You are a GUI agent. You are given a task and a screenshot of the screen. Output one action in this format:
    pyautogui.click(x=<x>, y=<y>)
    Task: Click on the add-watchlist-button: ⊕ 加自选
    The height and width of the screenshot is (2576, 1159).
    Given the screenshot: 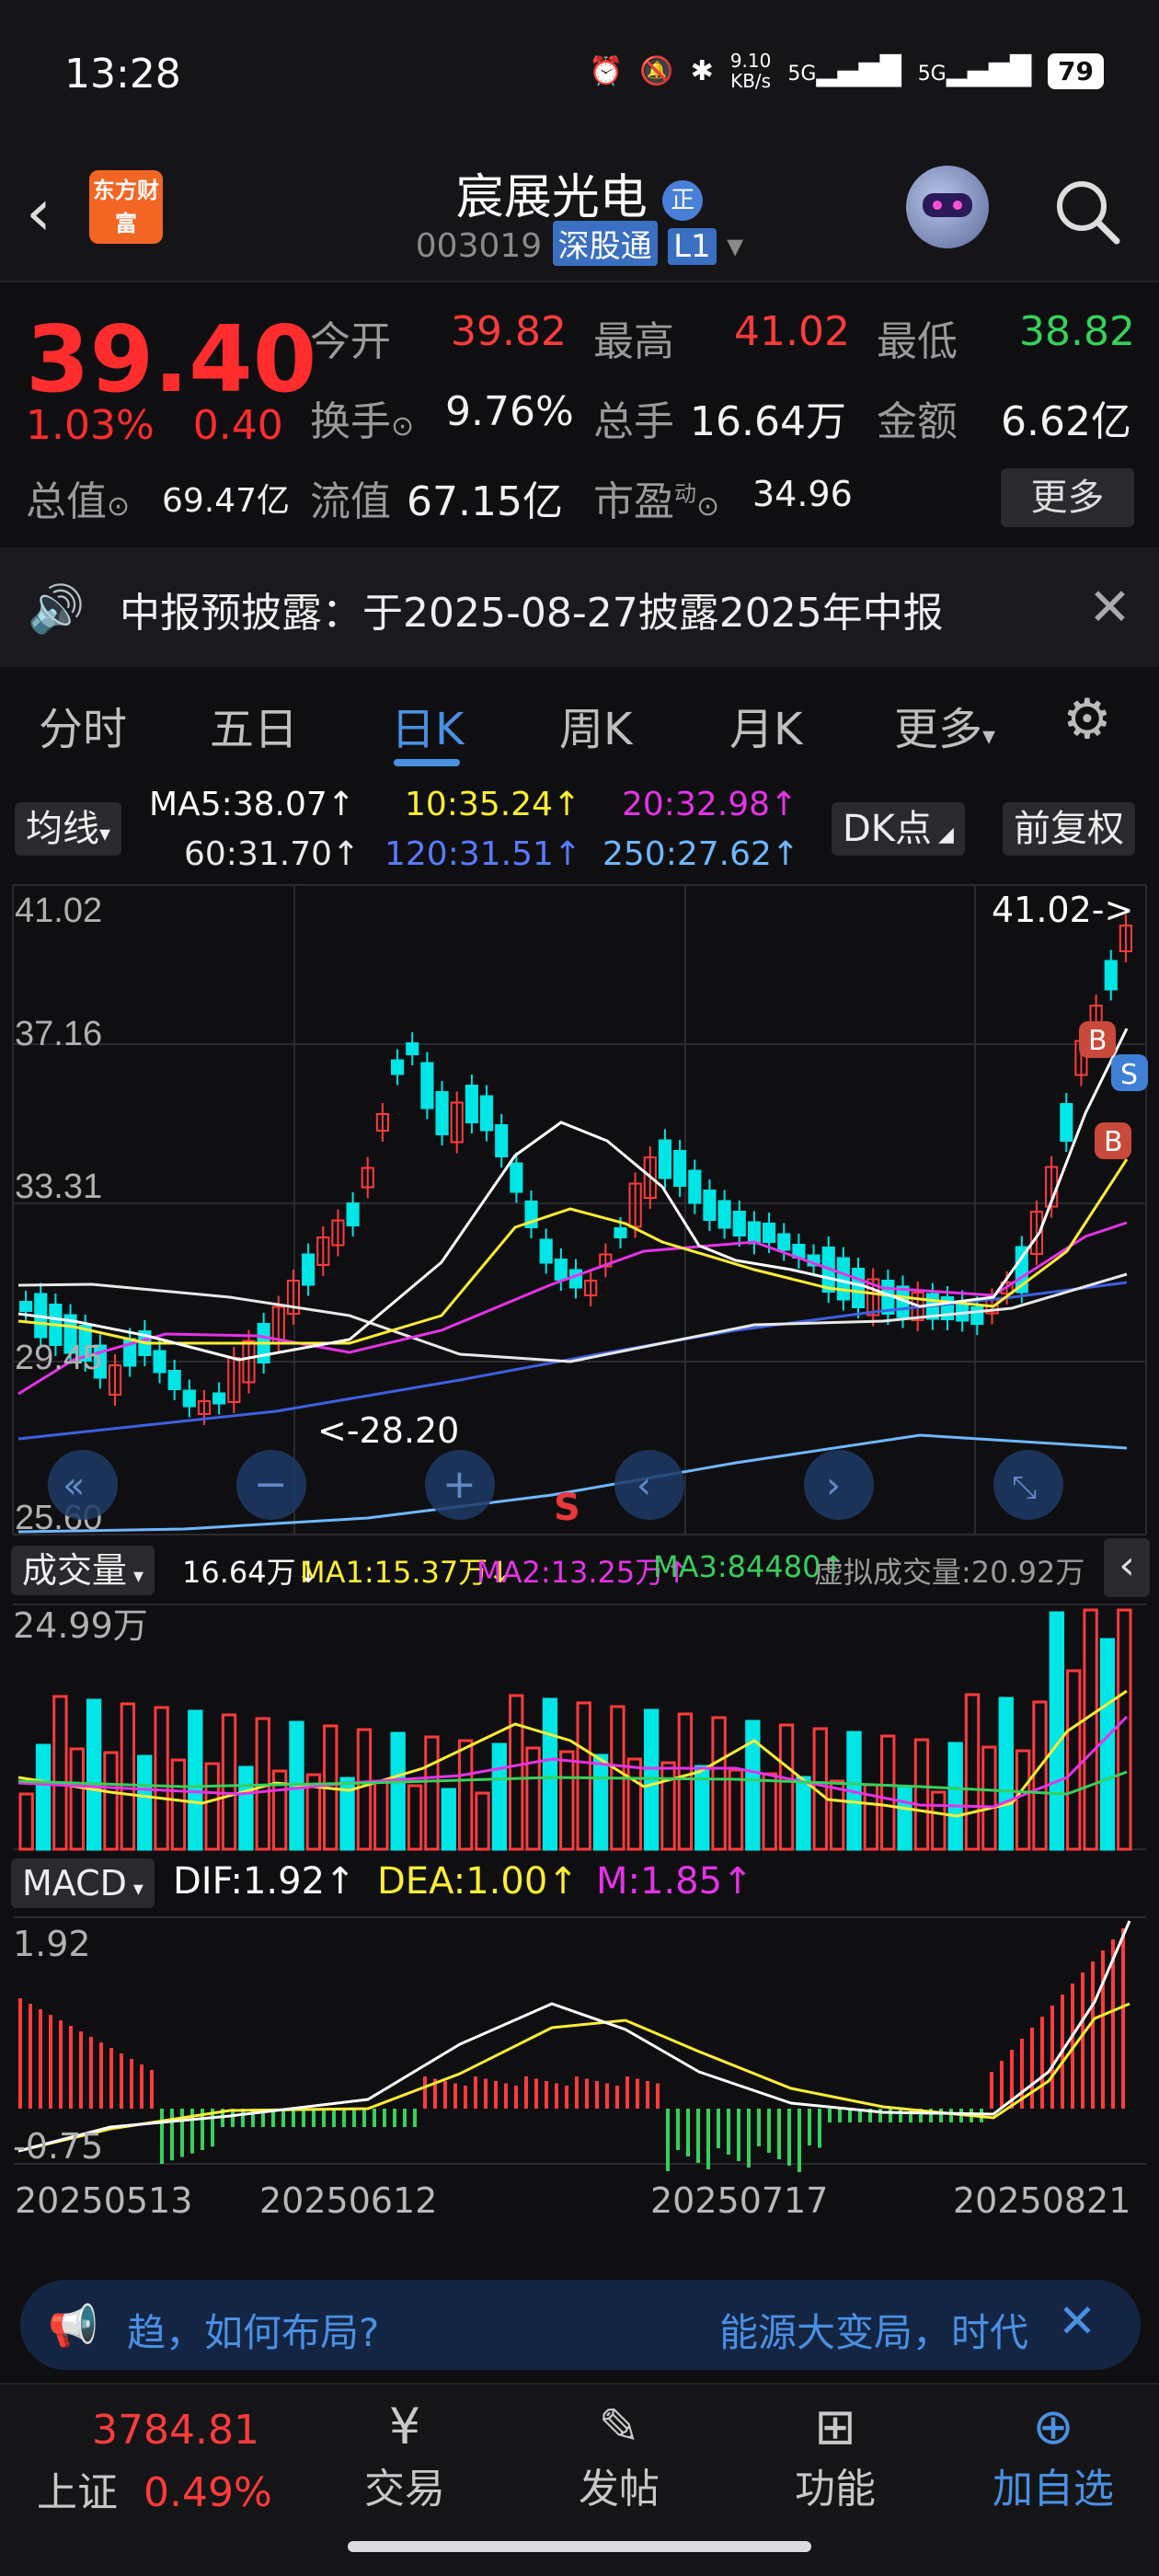 What is the action you would take?
    pyautogui.click(x=1053, y=2456)
    